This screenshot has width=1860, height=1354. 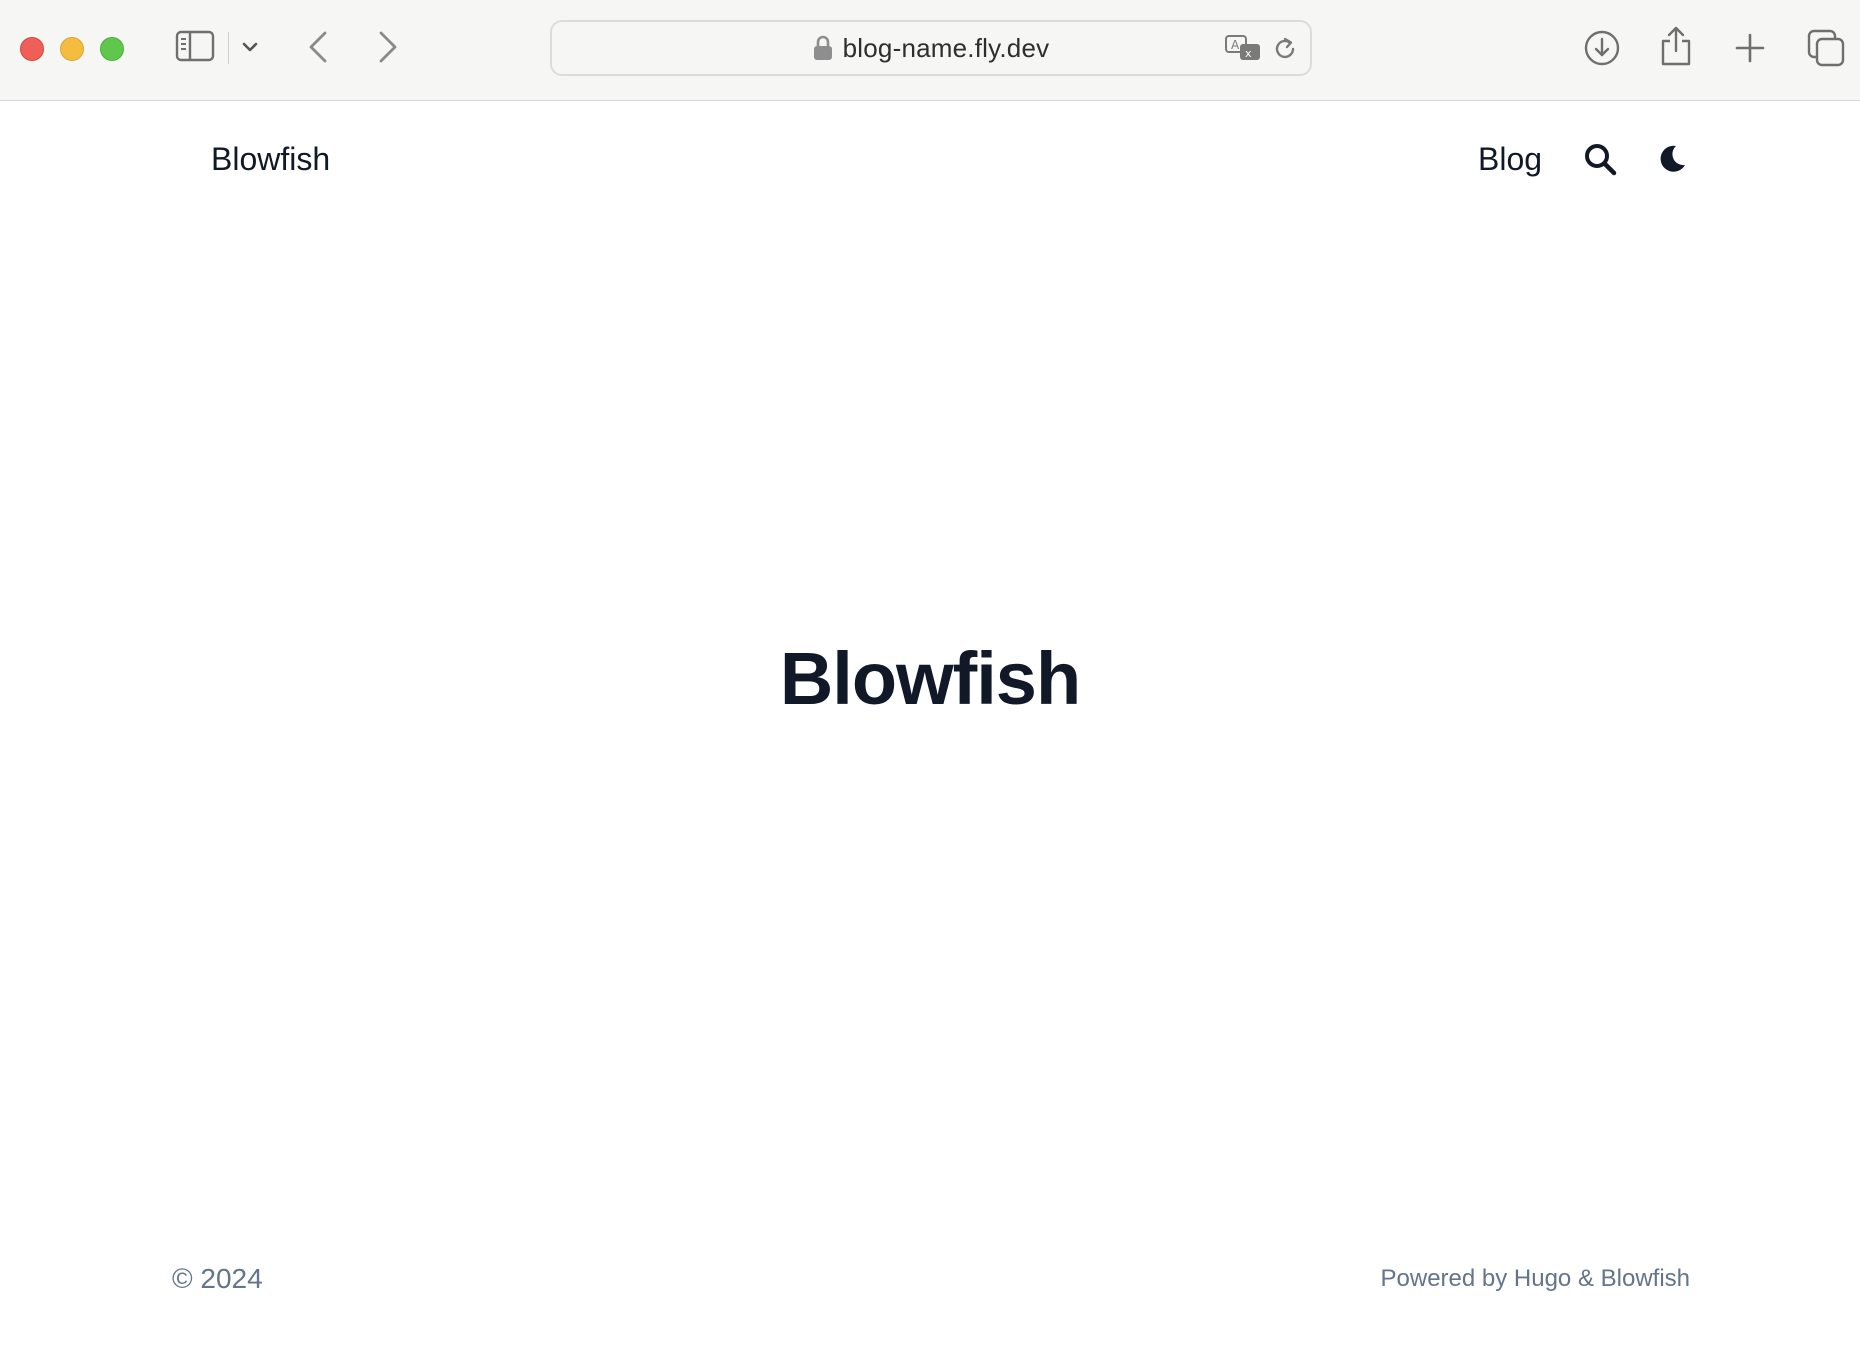 I want to click on tab-overview-button, so click(x=1826, y=48).